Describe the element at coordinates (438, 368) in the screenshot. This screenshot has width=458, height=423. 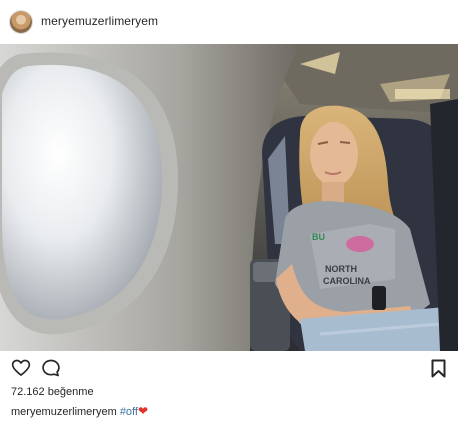
I see `bookmark-icon` at that location.